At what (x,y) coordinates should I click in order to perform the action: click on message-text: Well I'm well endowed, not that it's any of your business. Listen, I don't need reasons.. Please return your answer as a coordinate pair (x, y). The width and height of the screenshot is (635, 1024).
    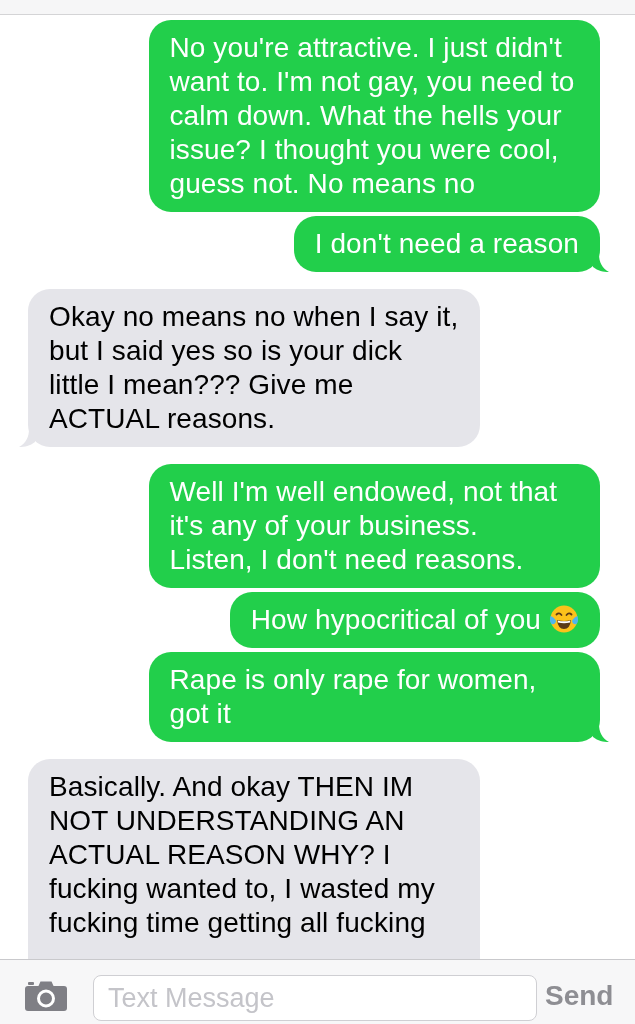
    Looking at the image, I should click on (363, 525).